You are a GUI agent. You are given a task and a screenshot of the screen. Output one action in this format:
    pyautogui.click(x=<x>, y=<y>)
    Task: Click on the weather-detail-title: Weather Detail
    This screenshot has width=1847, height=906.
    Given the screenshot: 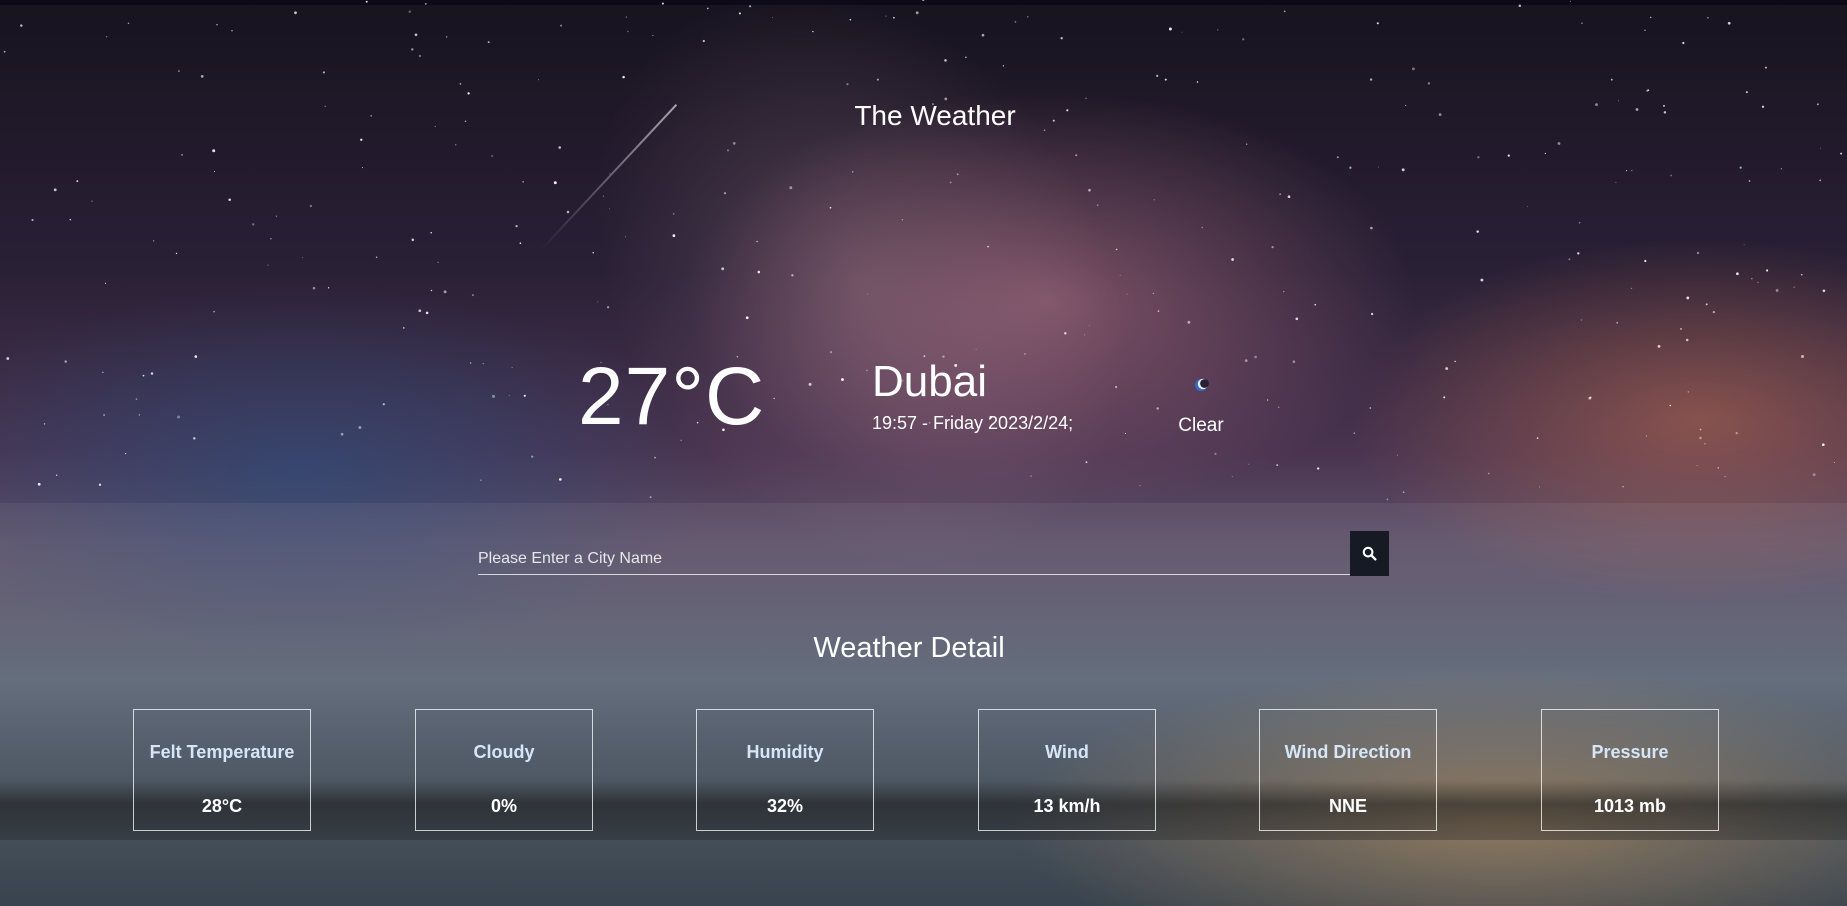 What is the action you would take?
    pyautogui.click(x=909, y=648)
    